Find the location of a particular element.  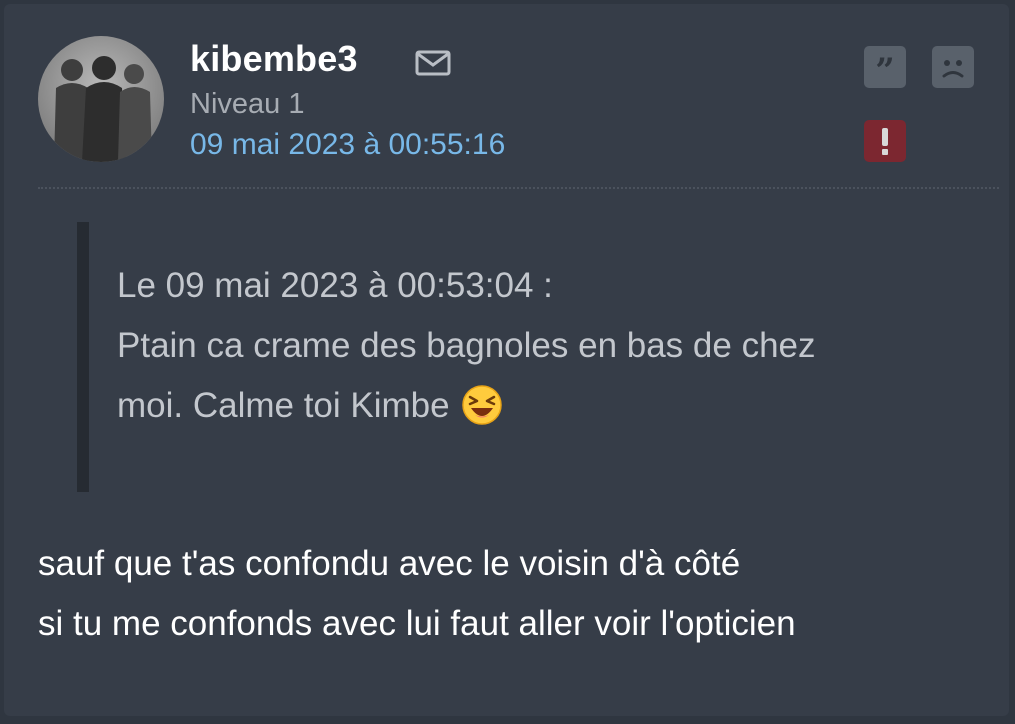

report-button is located at coordinates (885, 141).